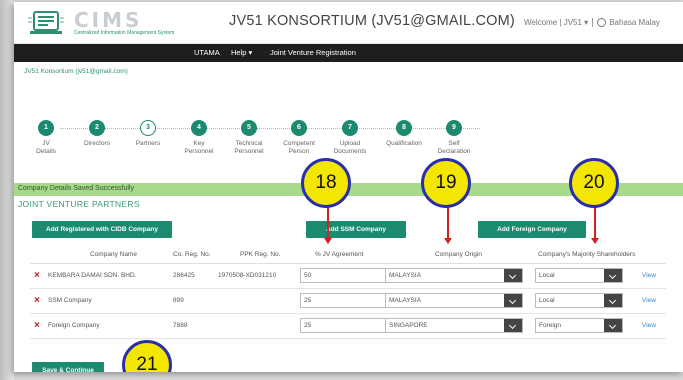 The image size is (683, 380). What do you see at coordinates (372, 21) in the screenshot?
I see `header-title: JV51 KONSORTIUM (JV51@GMAIL.COM)` at bounding box center [372, 21].